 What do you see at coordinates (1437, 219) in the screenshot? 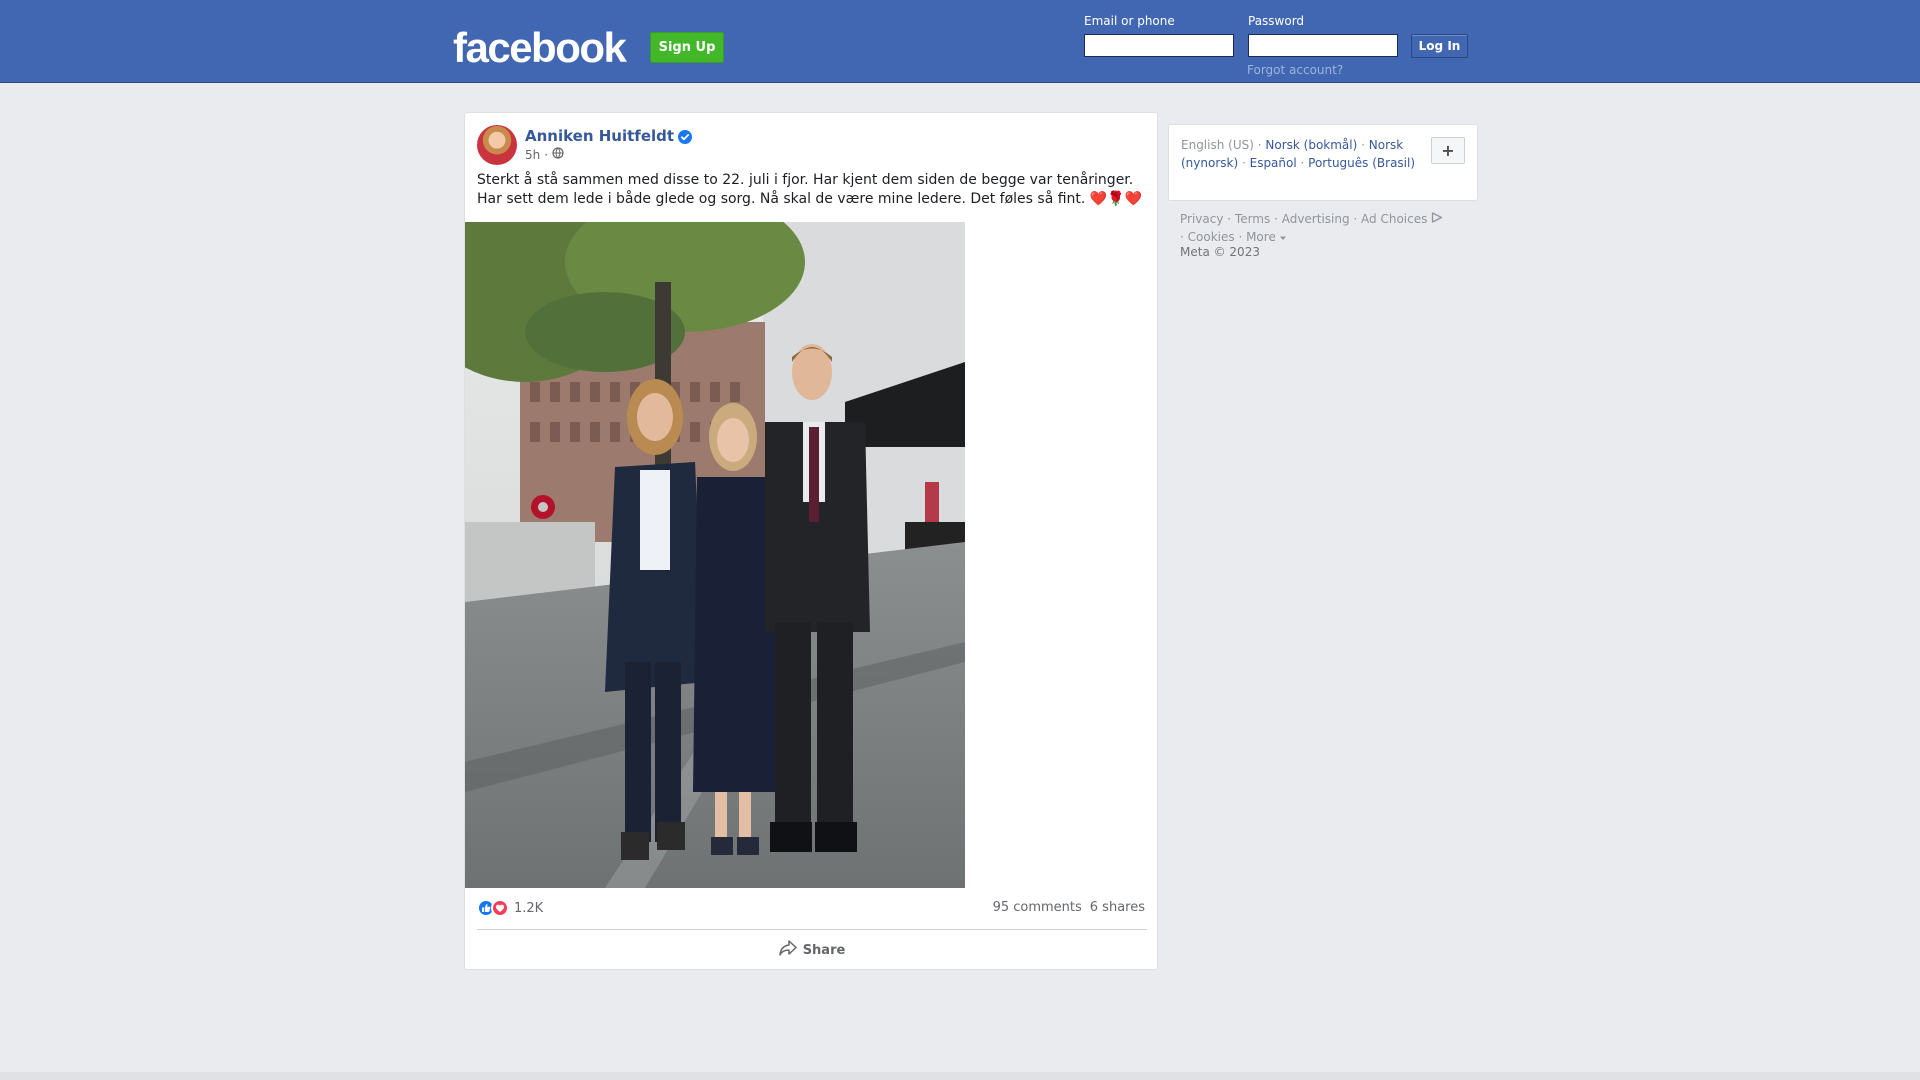
I see `ad-choices-icon` at bounding box center [1437, 219].